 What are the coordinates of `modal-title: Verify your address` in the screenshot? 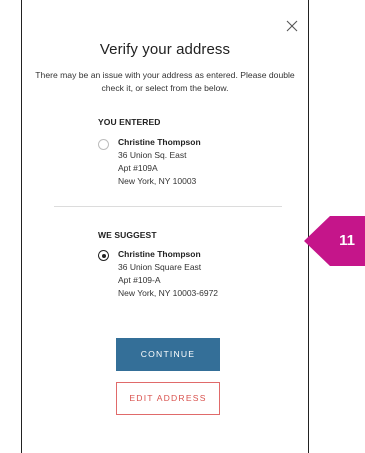 It's located at (165, 49).